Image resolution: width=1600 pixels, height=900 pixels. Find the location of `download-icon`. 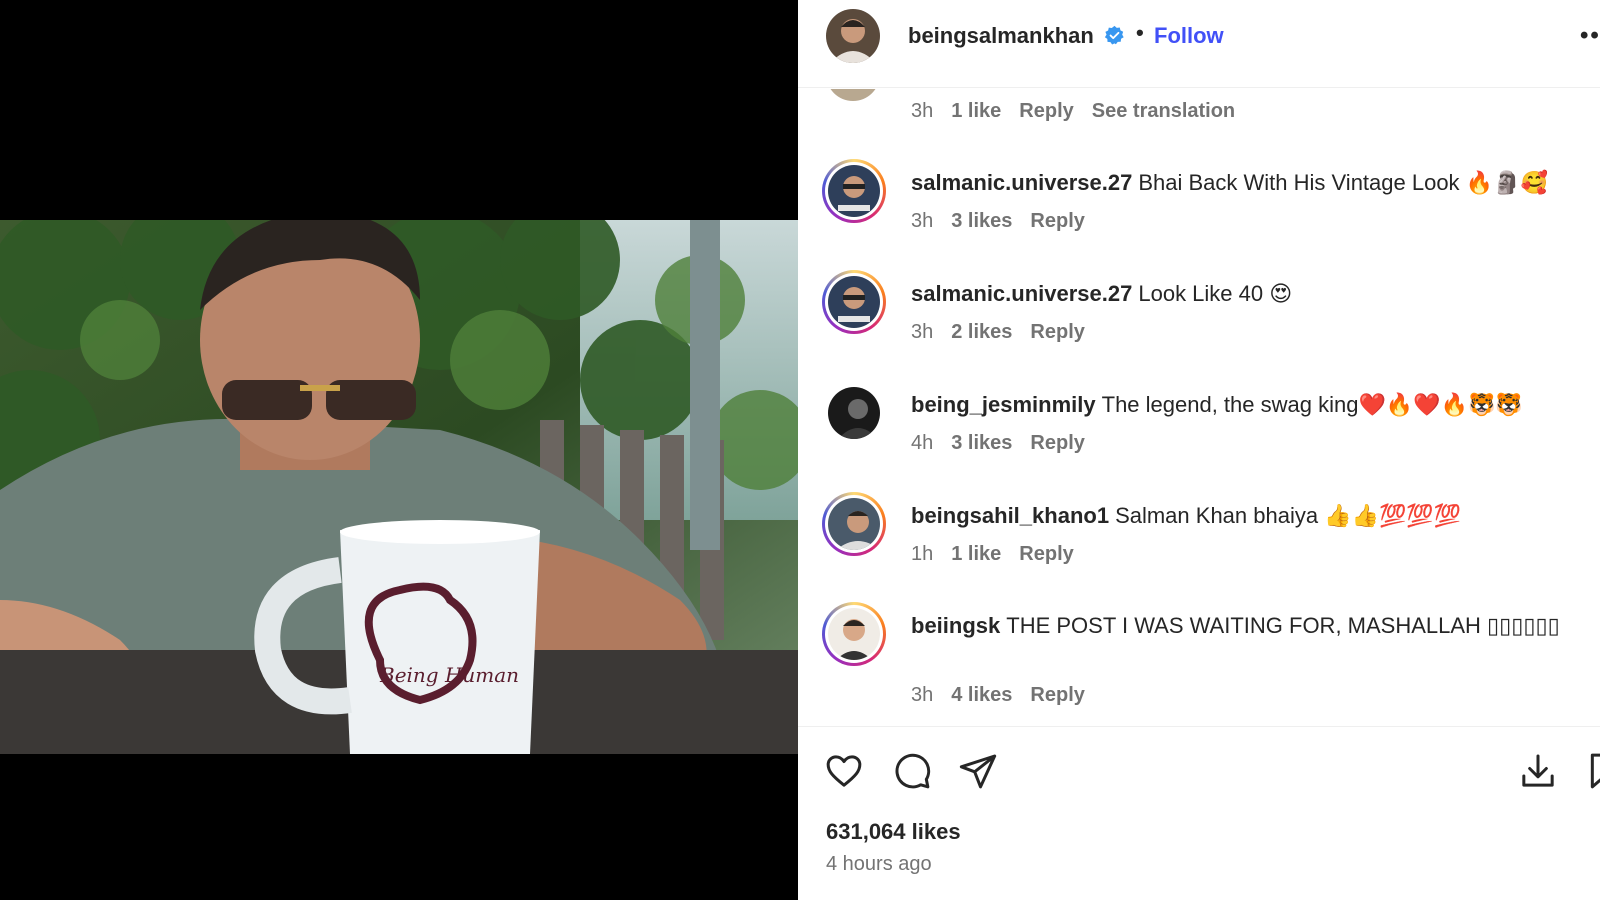

download-icon is located at coordinates (1538, 771).